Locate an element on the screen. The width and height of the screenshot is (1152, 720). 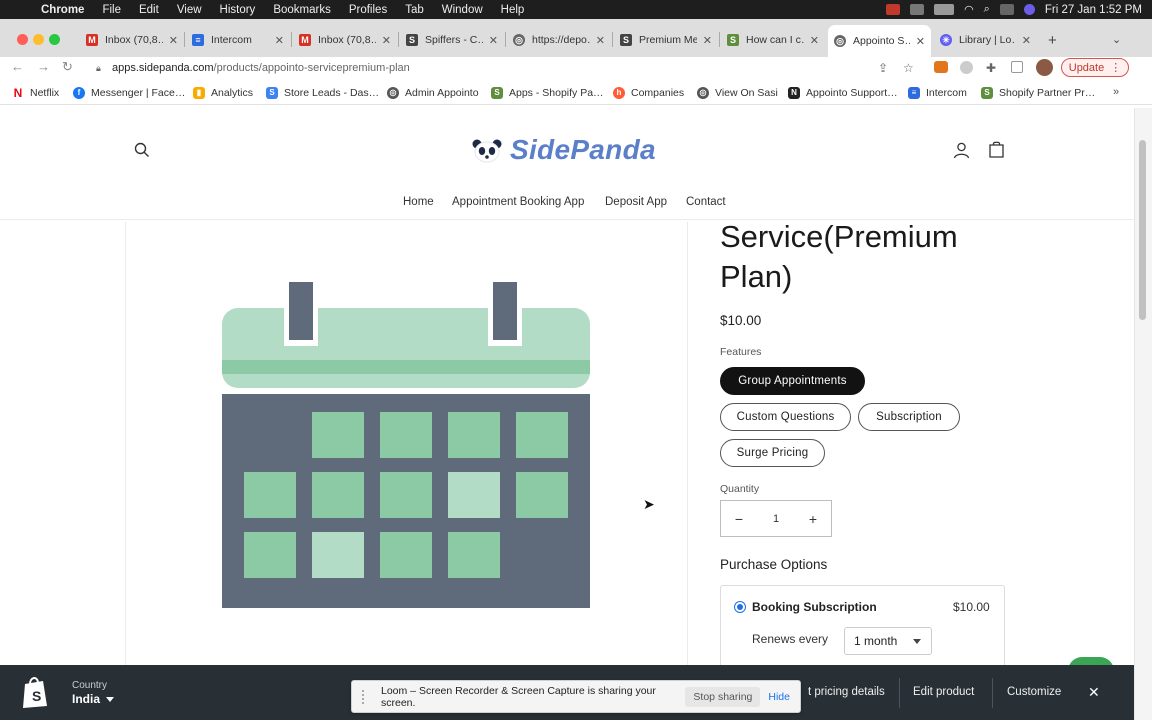
fullscreen-window-icon is located at coordinates (54, 39).